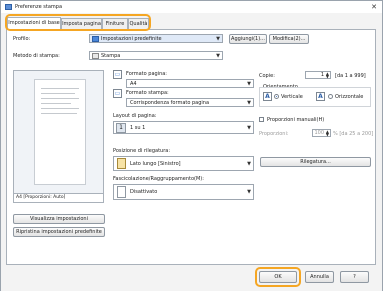 The image size is (383, 291). I want to click on binding-icon, so click(121, 163).